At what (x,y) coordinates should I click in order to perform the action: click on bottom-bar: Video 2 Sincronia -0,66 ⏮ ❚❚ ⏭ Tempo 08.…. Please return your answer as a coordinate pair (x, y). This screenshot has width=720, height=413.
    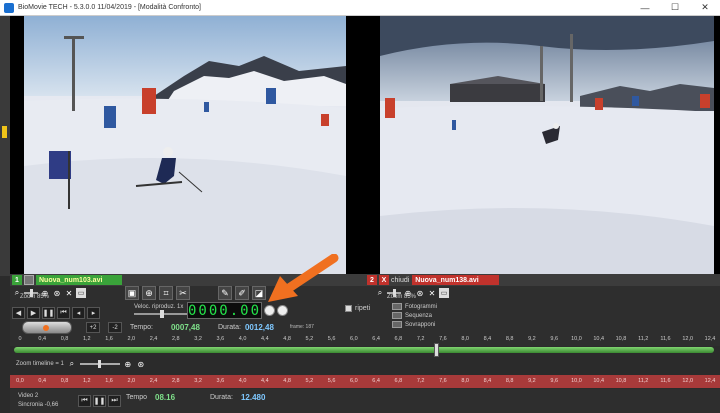
    Looking at the image, I should click on (365, 401).